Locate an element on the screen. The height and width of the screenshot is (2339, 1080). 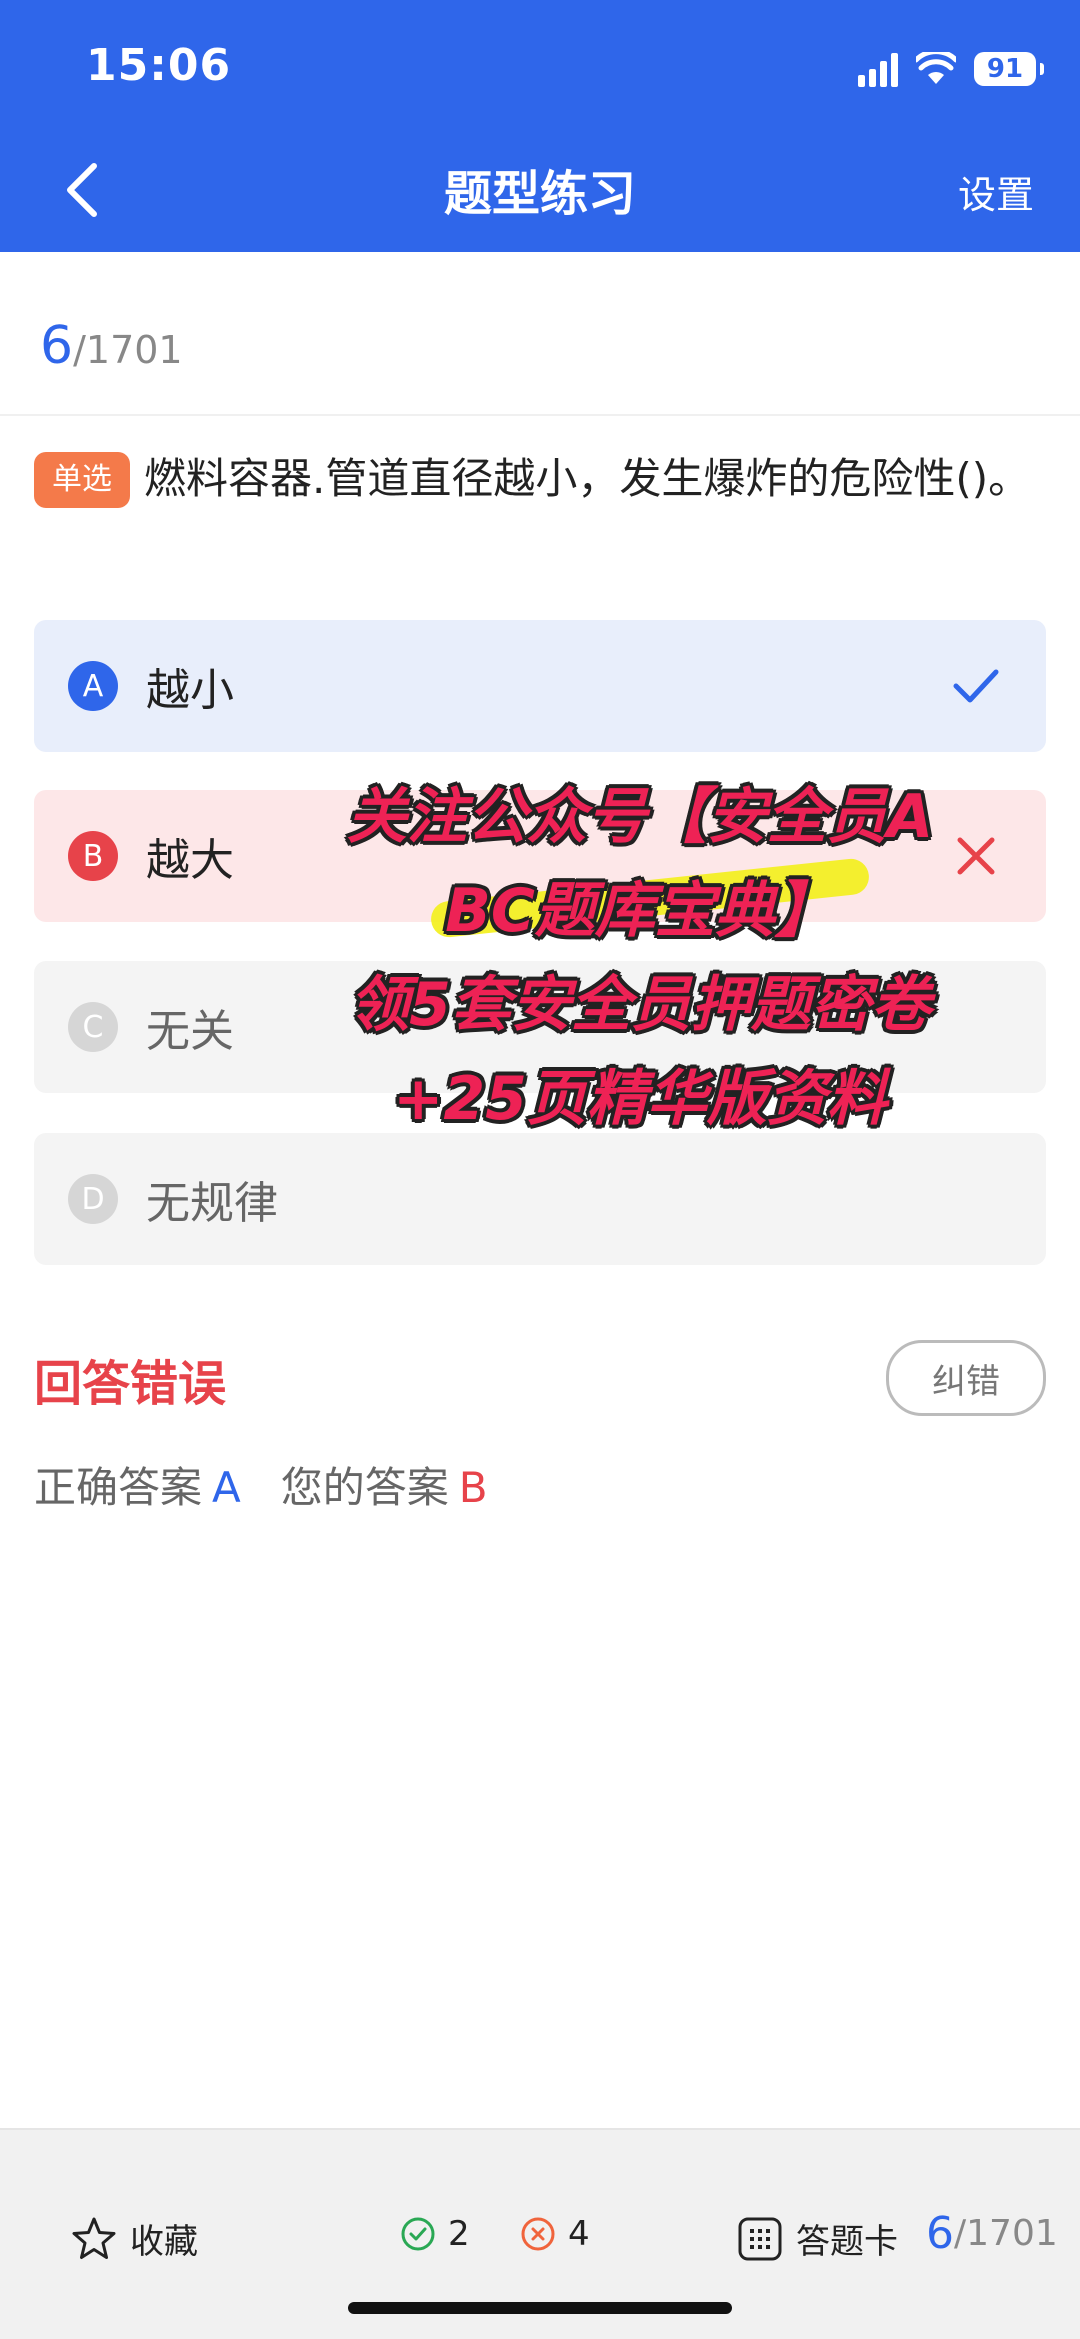
status-icons: 91 is located at coordinates (951, 69).